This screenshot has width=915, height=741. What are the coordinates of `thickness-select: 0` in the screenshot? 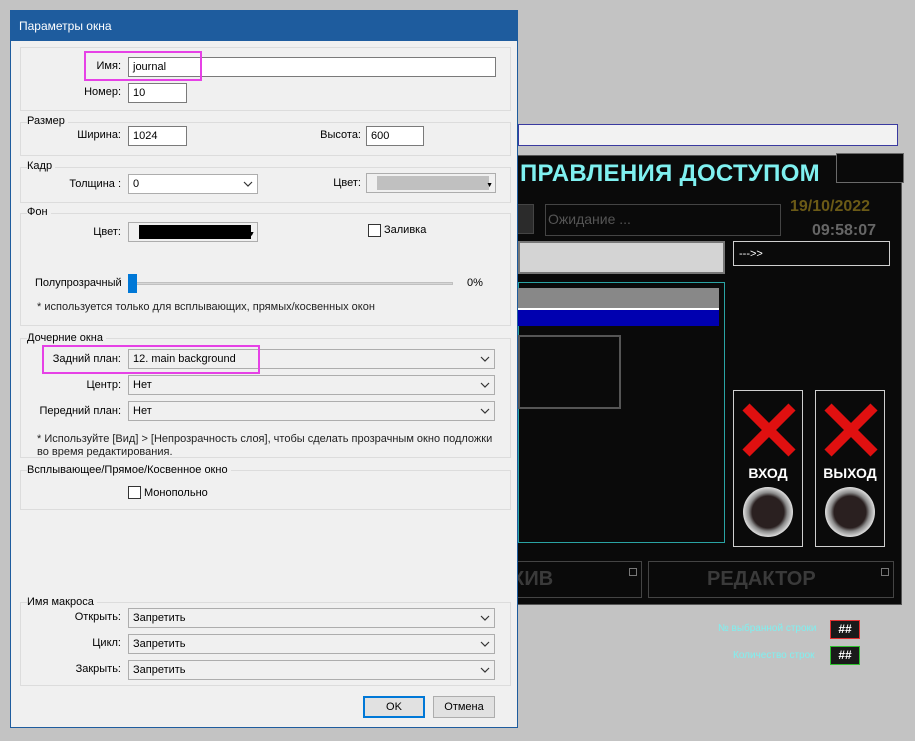 It's located at (193, 184).